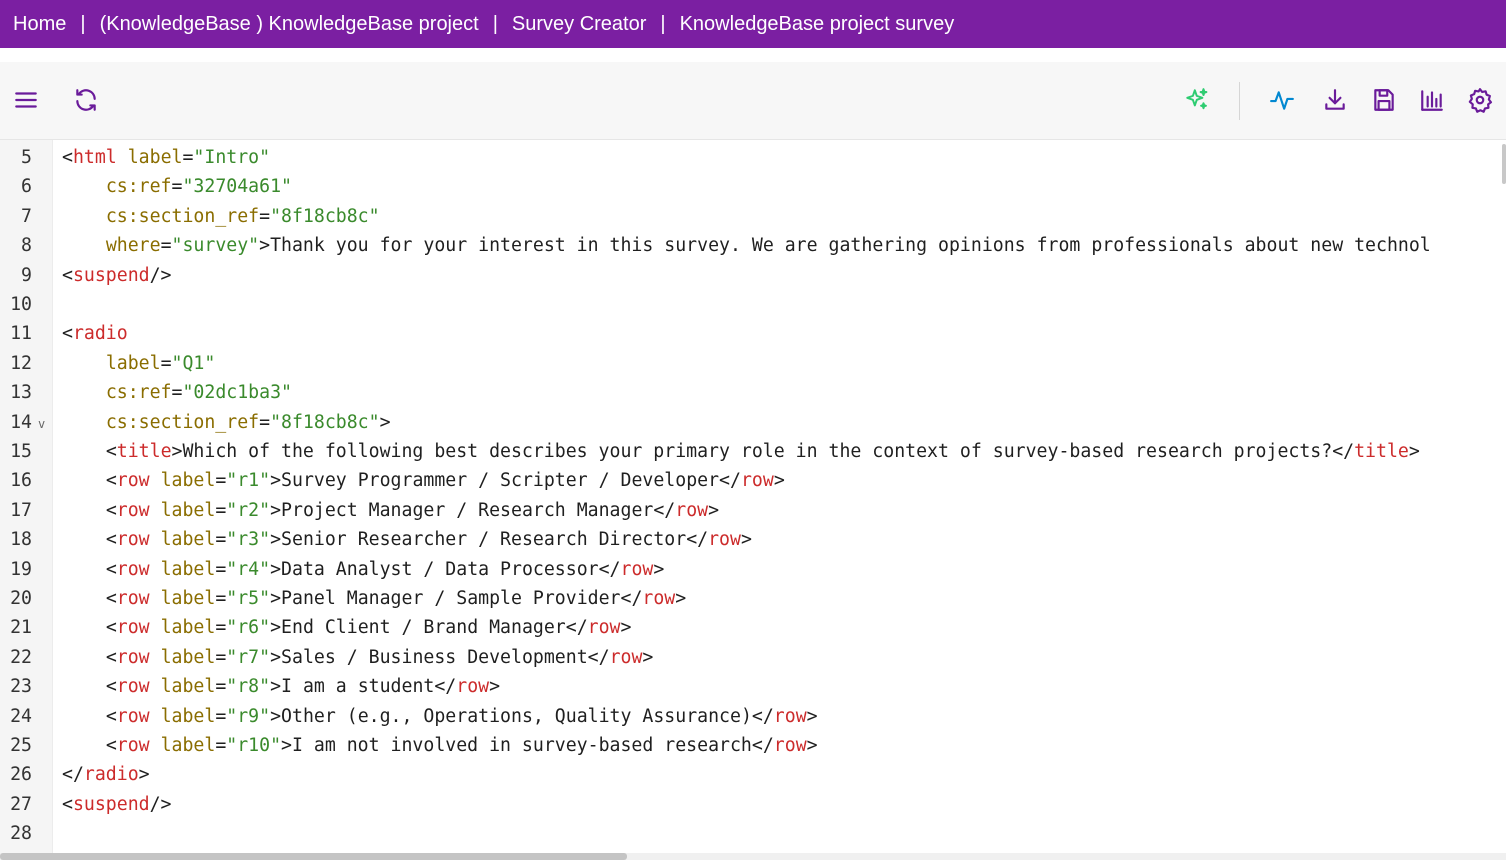 This screenshot has height=860, width=1506. What do you see at coordinates (753, 275) in the screenshot?
I see `code-line: 9 <suspend/>` at bounding box center [753, 275].